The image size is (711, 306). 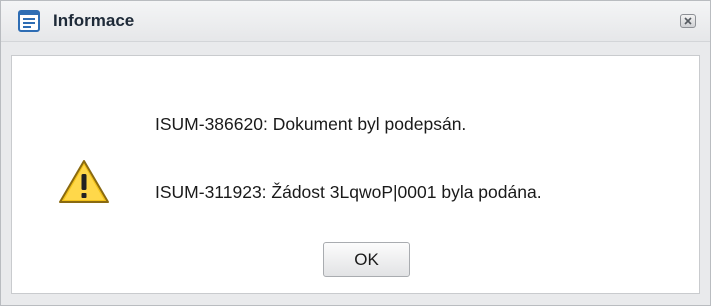 I want to click on ok-button: OK, so click(x=366, y=259).